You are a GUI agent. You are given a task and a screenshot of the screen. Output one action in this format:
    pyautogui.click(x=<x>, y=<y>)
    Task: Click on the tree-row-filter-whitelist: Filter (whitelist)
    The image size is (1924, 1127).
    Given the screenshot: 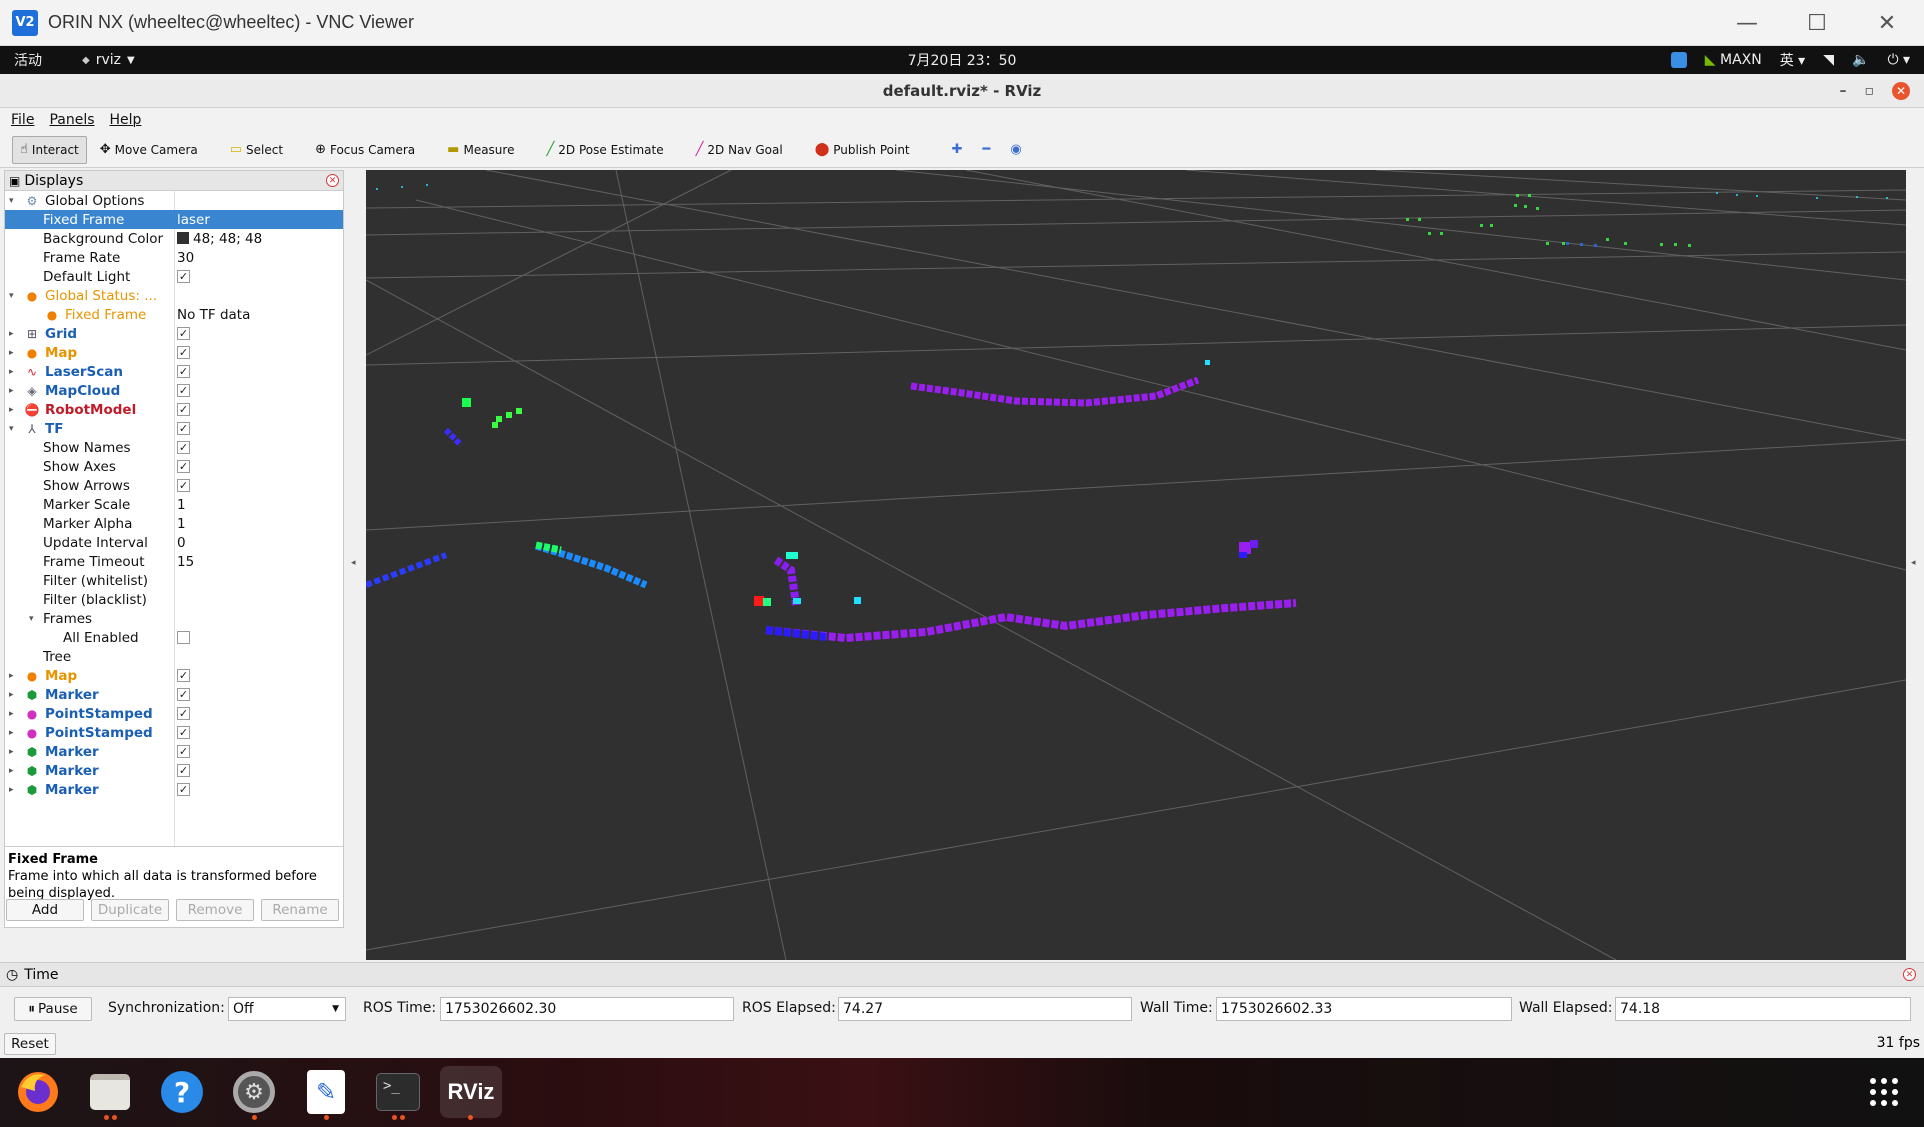 What is the action you would take?
    pyautogui.click(x=174, y=580)
    